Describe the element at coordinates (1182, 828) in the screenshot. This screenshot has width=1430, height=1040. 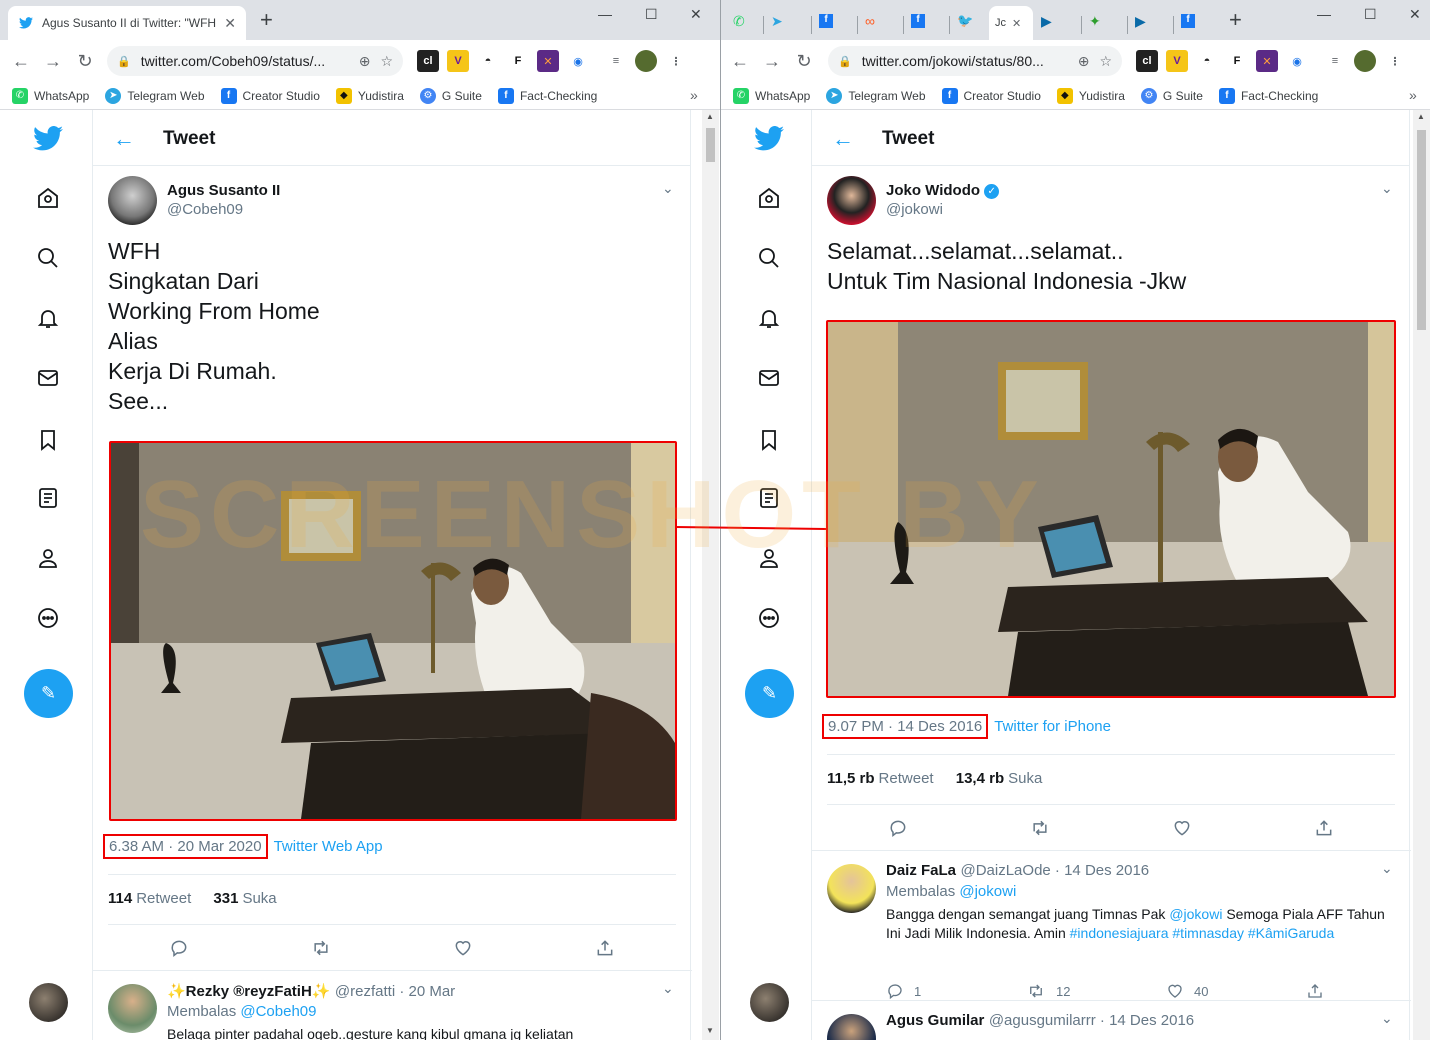
I see `like-heart-icon` at that location.